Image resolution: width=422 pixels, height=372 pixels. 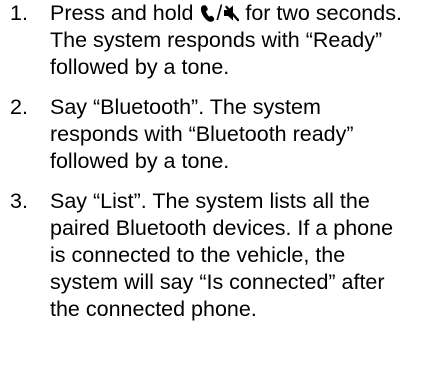 What do you see at coordinates (19, 201) in the screenshot?
I see `step-number: 3.` at bounding box center [19, 201].